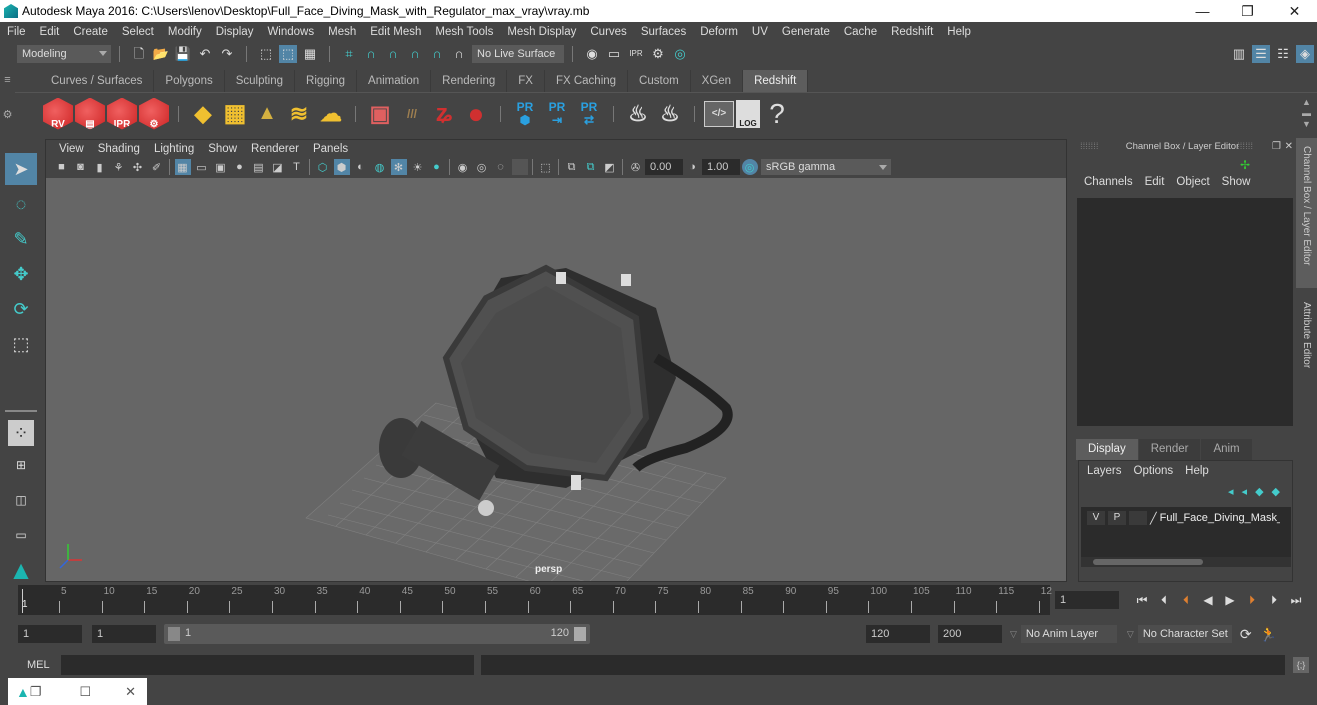 The height and width of the screenshot is (705, 1317). Describe the element at coordinates (719, 113) in the screenshot. I see `redshift-script-editor-icon: </>` at that location.